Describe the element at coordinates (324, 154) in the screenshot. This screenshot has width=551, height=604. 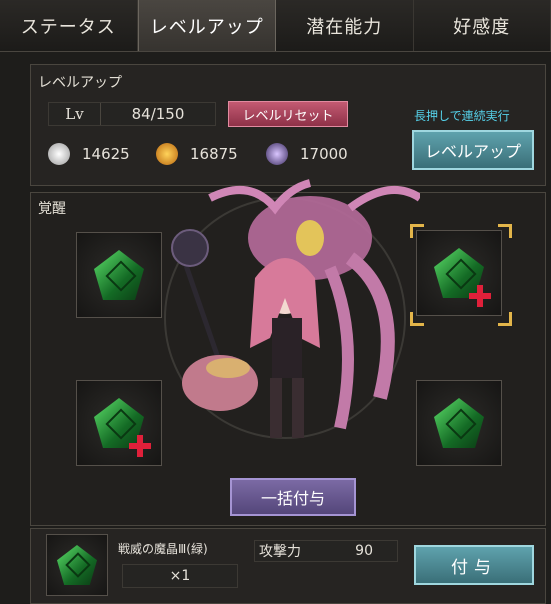
I see `resource-orb-value: 17000` at that location.